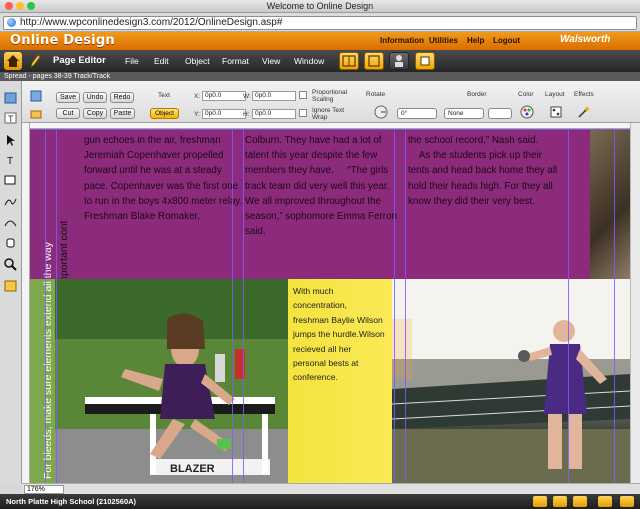  What do you see at coordinates (605, 501) in the screenshot?
I see `mail-icon` at bounding box center [605, 501].